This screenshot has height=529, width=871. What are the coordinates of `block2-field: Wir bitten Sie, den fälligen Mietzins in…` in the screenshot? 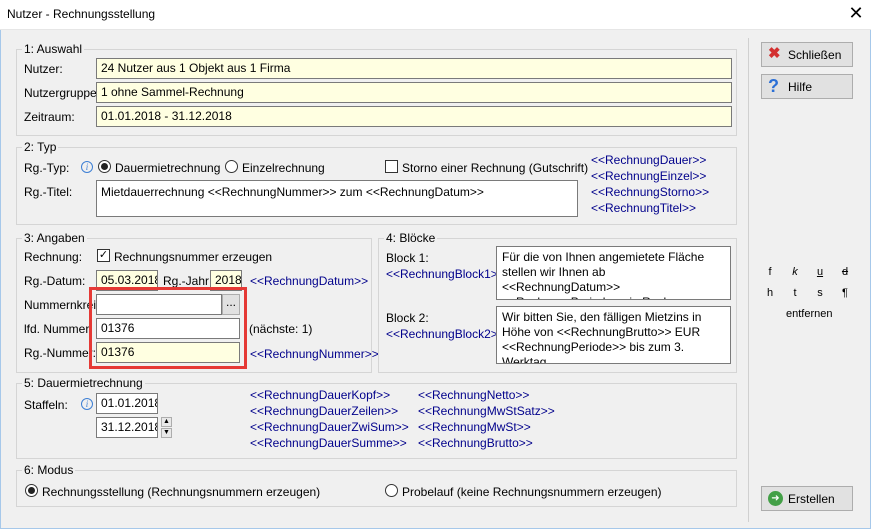 It's located at (613, 335).